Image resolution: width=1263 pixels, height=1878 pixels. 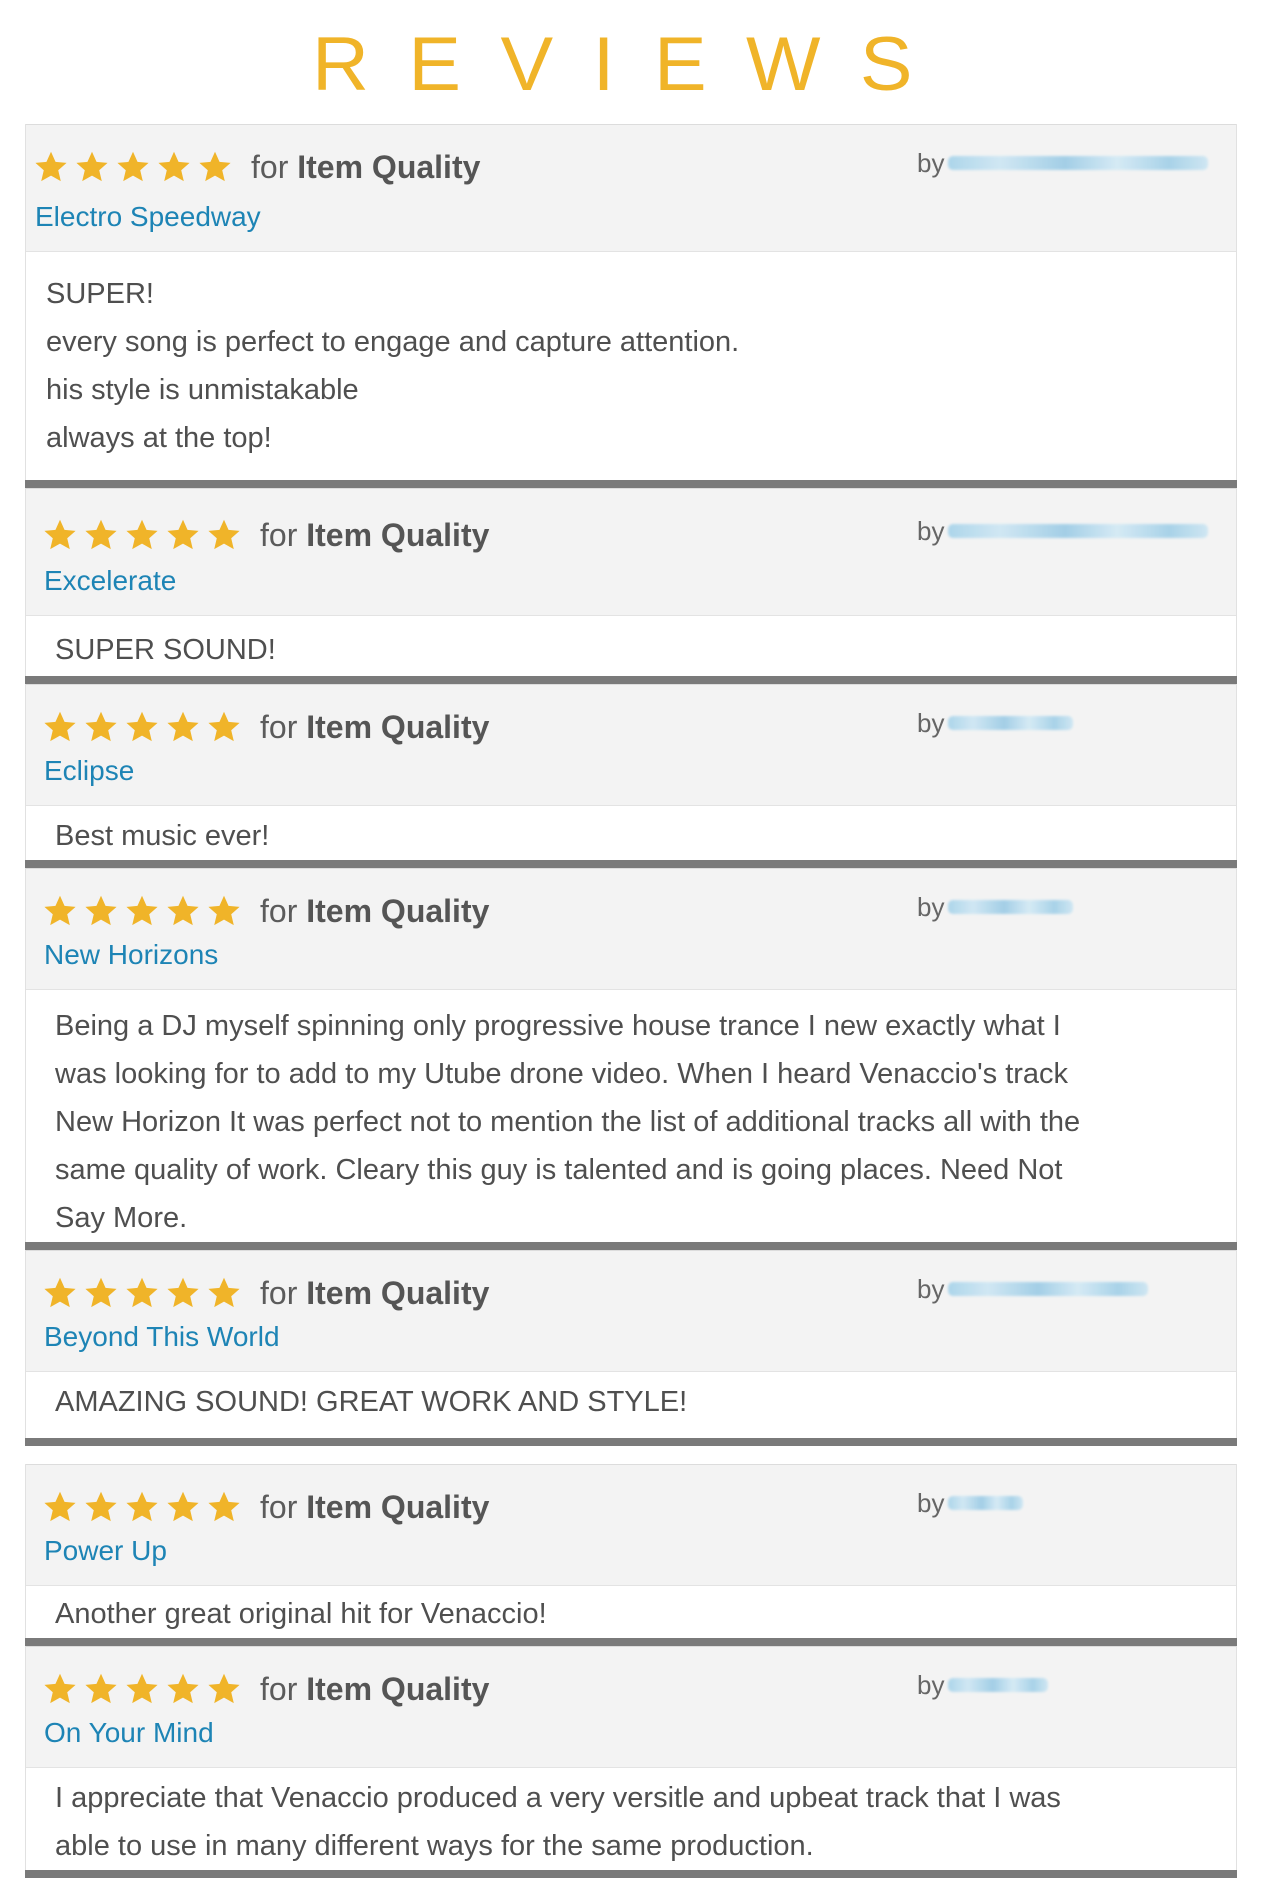 I want to click on review-text-line: Say More., so click(x=121, y=1218).